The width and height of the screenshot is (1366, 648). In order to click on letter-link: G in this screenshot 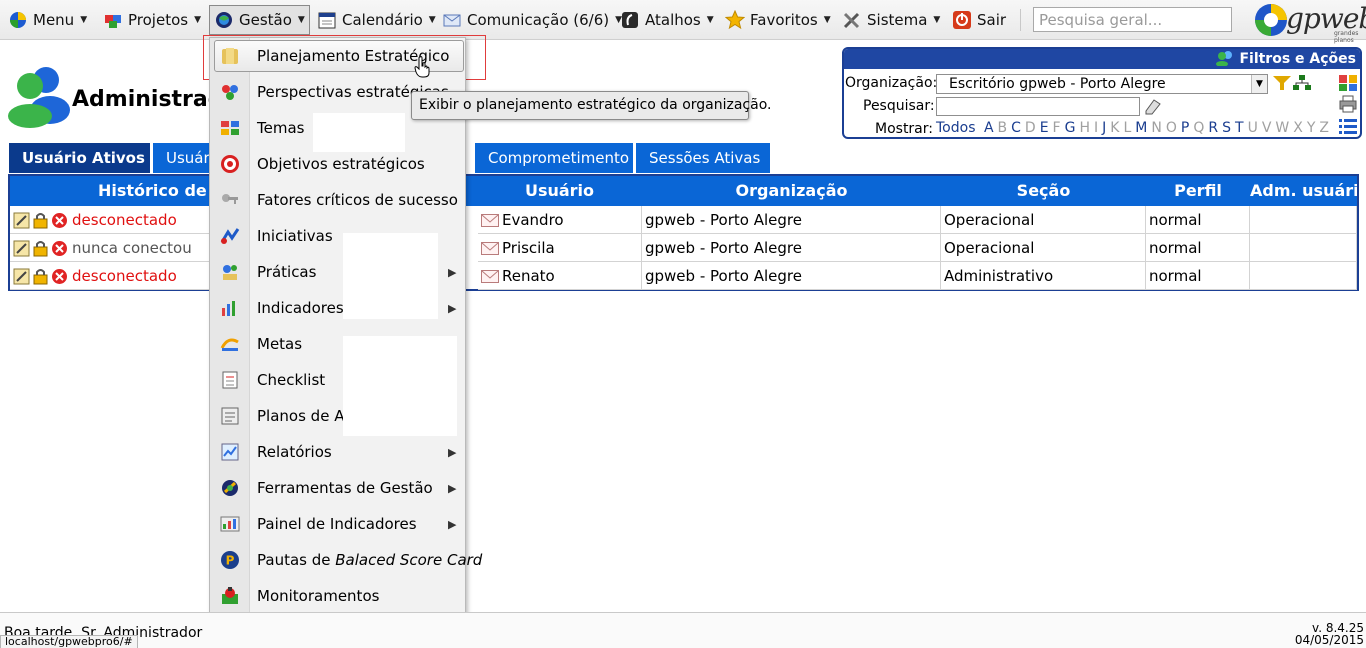, I will do `click(1070, 128)`.